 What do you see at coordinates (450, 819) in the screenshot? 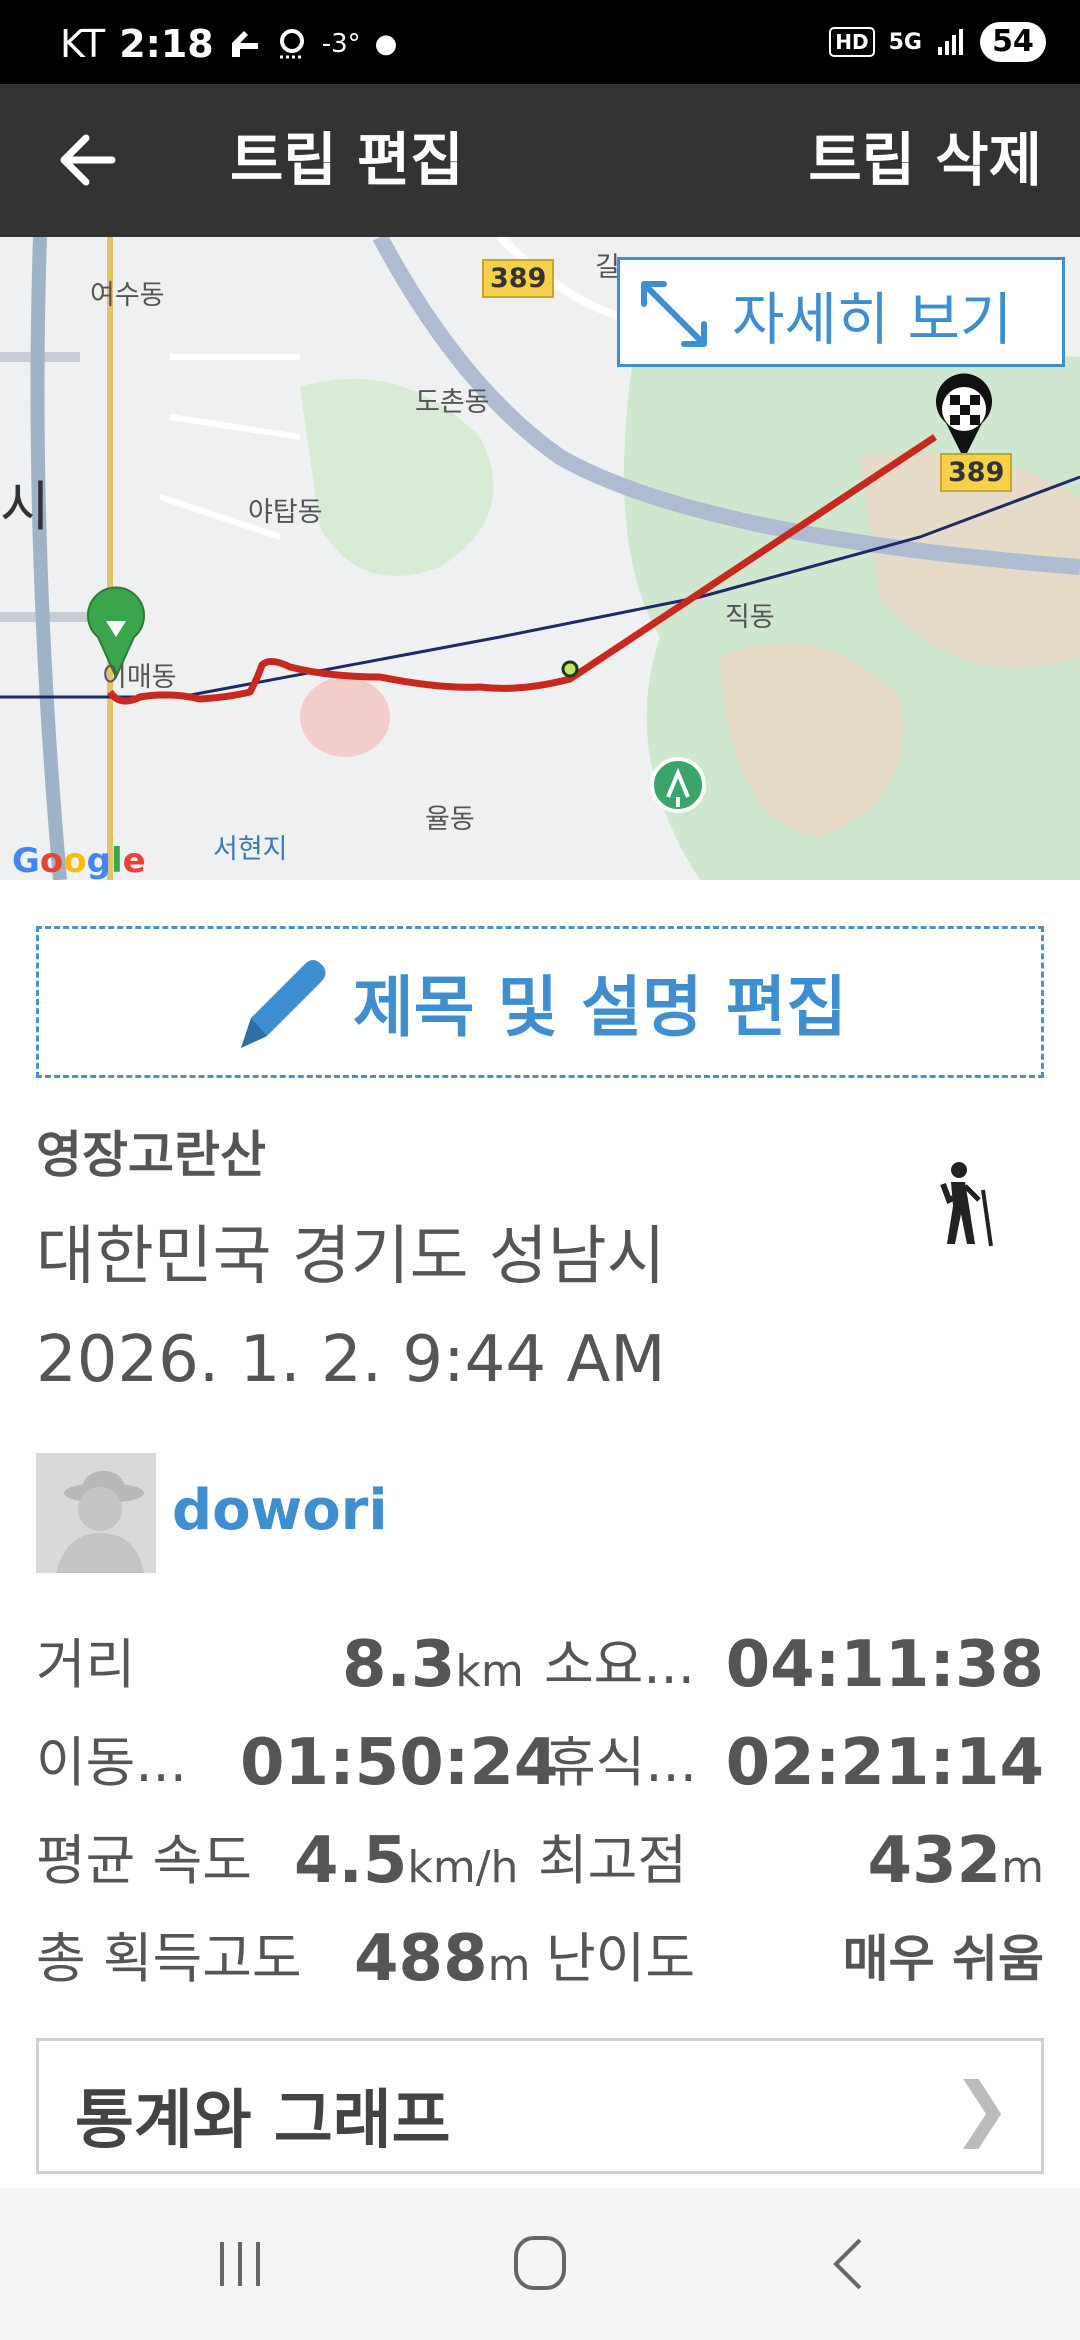
I see `map-label-yul: 율동` at bounding box center [450, 819].